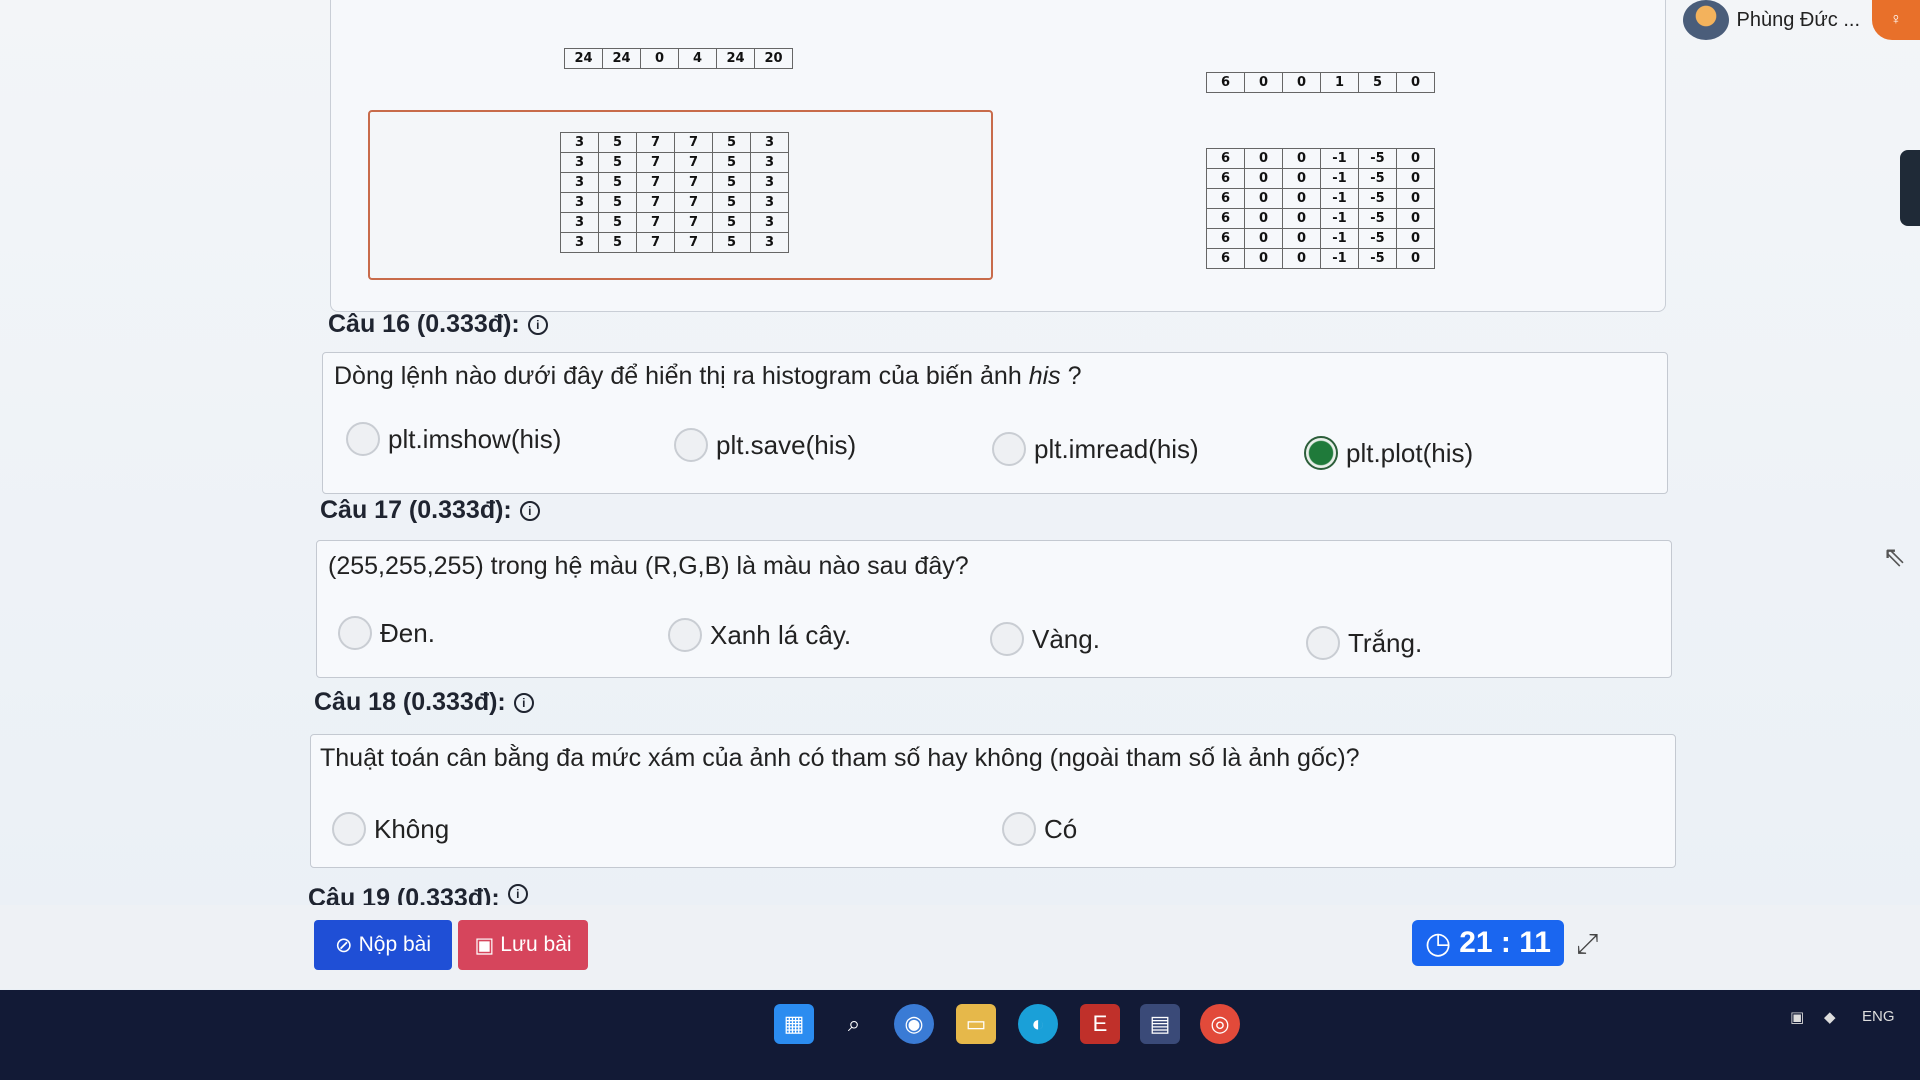  What do you see at coordinates (1095, 449) in the screenshot?
I see `q16-option-3: plt.imread(his)` at bounding box center [1095, 449].